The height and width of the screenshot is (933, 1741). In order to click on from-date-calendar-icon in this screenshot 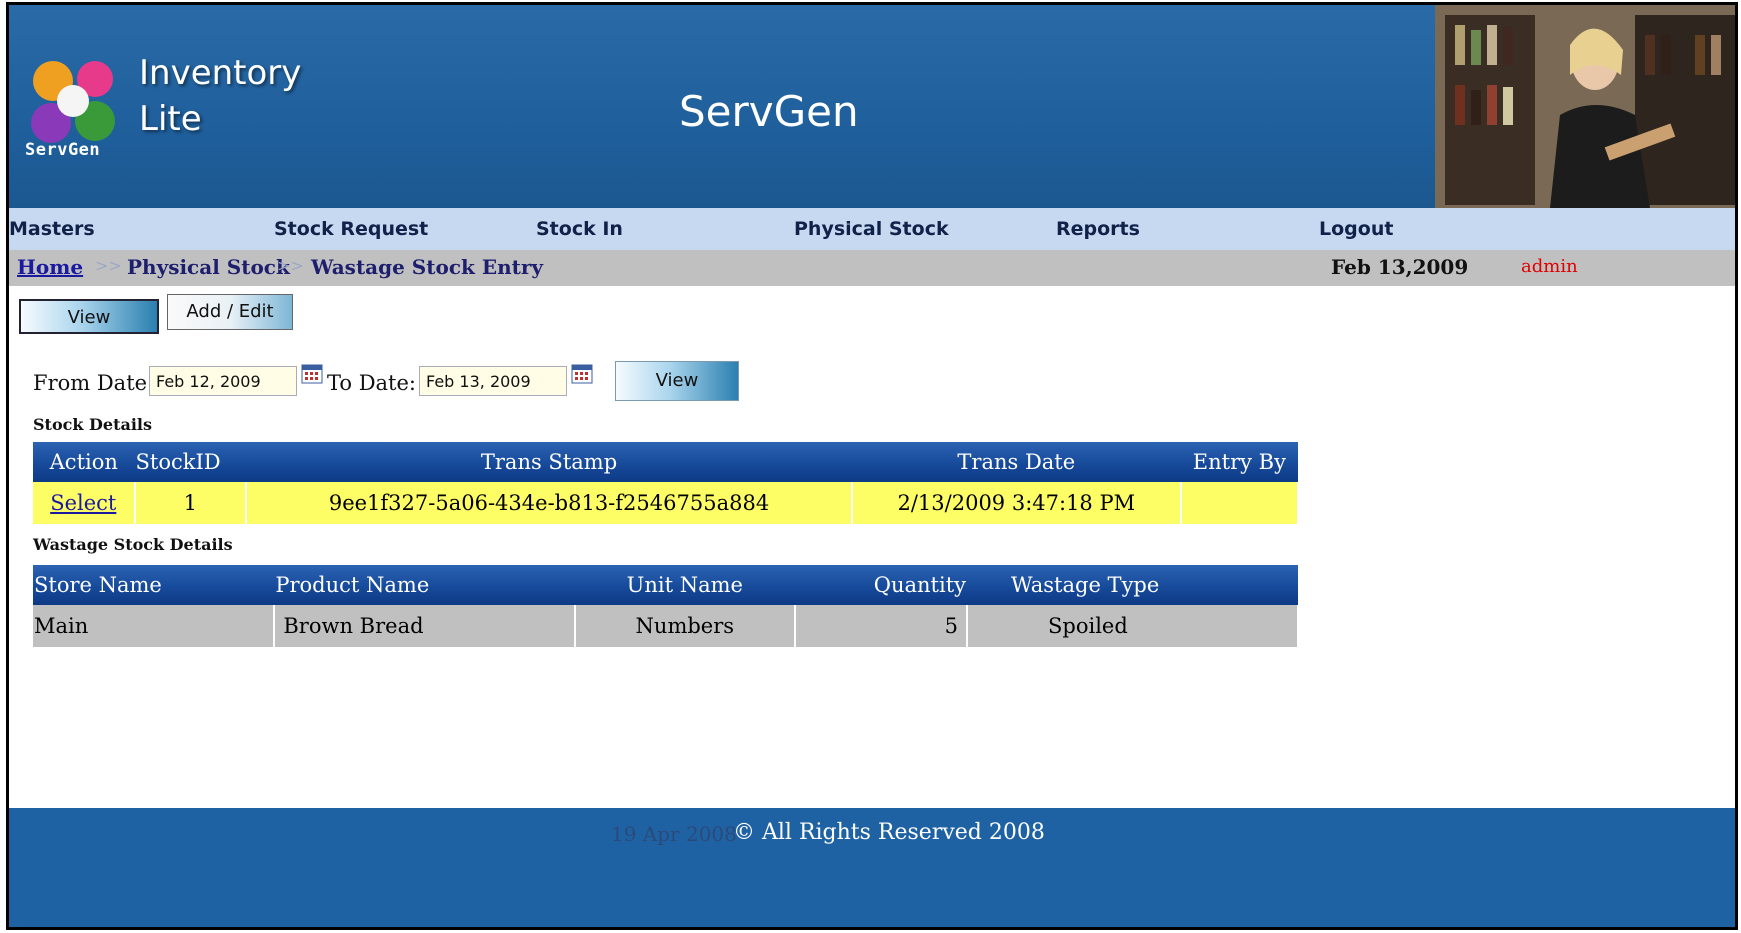, I will do `click(312, 374)`.